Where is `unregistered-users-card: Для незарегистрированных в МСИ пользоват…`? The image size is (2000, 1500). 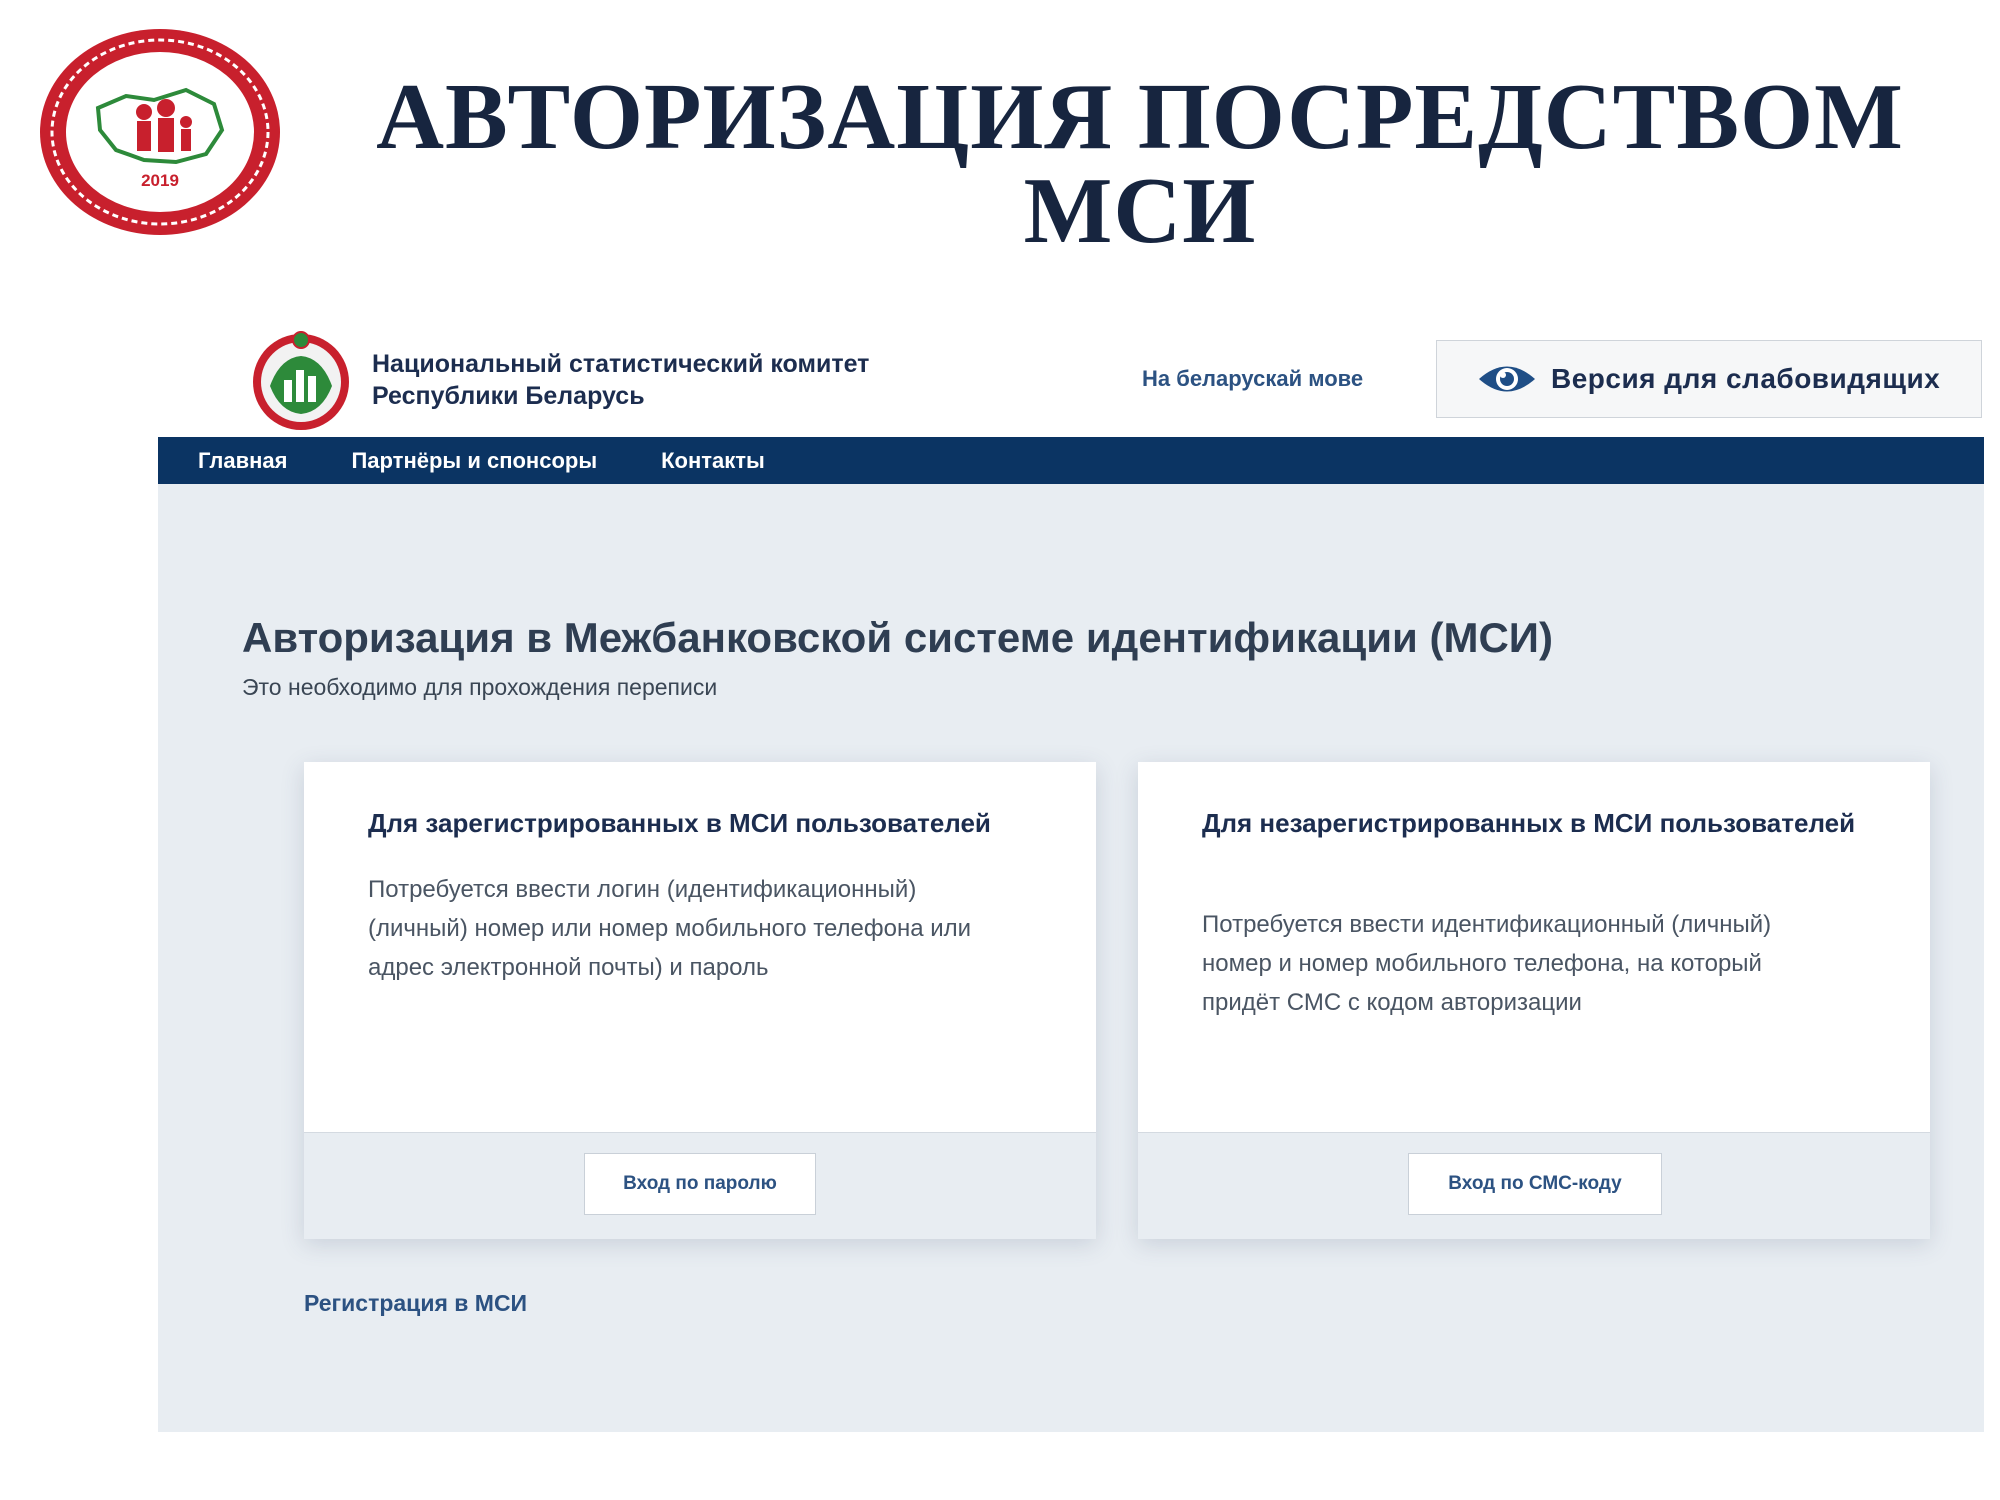
unregistered-users-card: Для незарегистрированных в МСИ пользоват… is located at coordinates (1534, 1000).